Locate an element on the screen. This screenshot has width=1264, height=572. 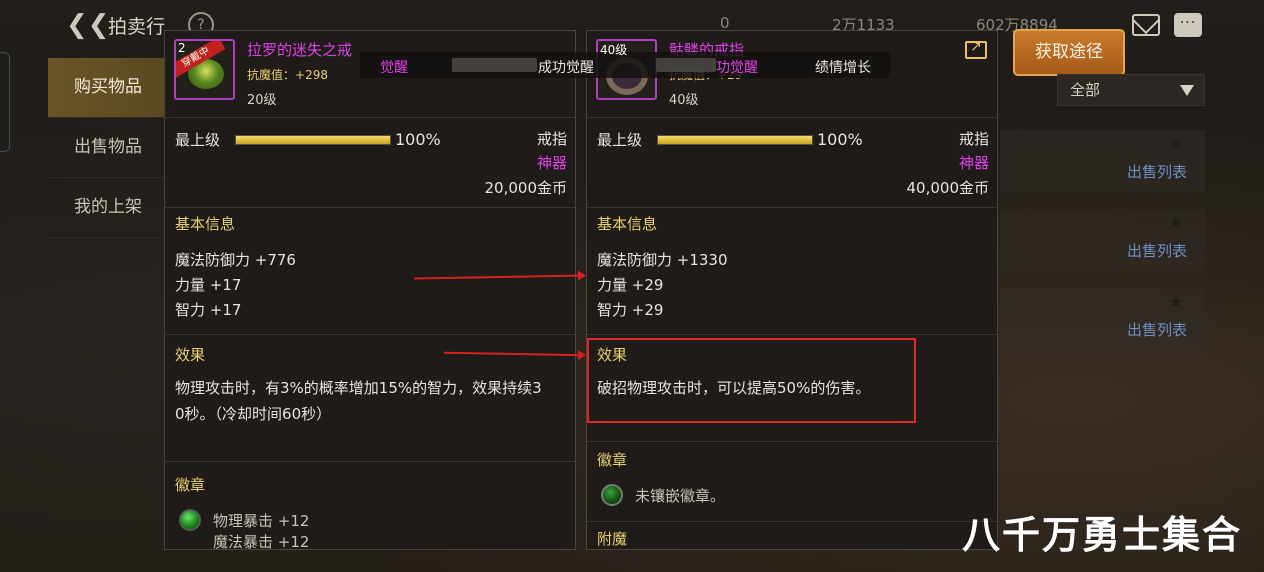
effect-text-line: 物理攻击时，有3%的概率增加15%的智力，效果持续3 is located at coordinates (358, 388).